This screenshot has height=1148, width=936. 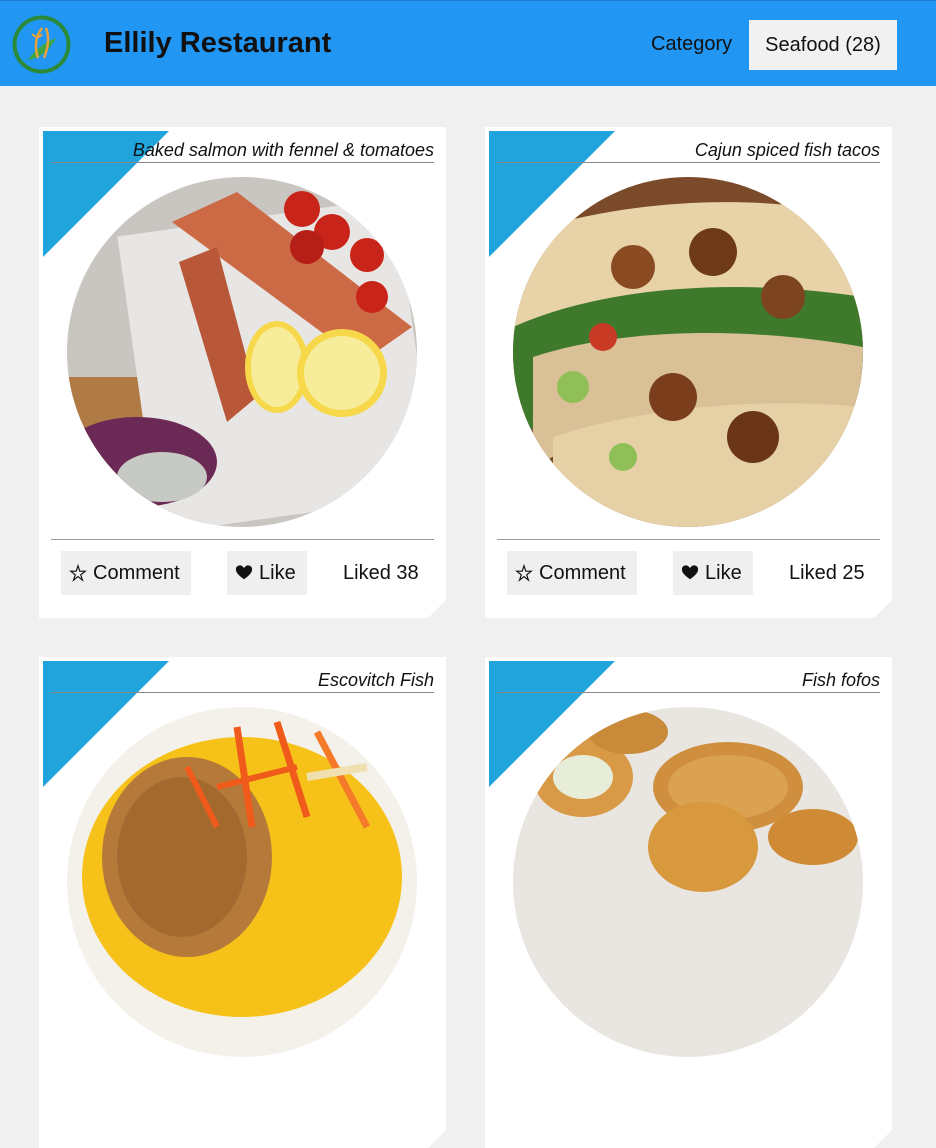 I want to click on restaurant-logo-icon, so click(x=41, y=44).